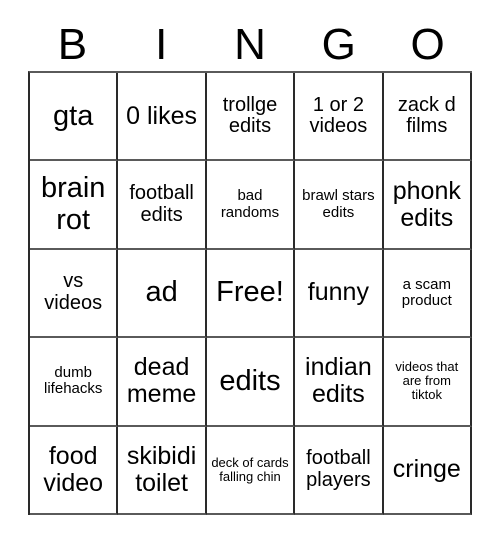 The width and height of the screenshot is (500, 544). I want to click on bingo-cell-b4: dumb lifehacks, so click(74, 382).